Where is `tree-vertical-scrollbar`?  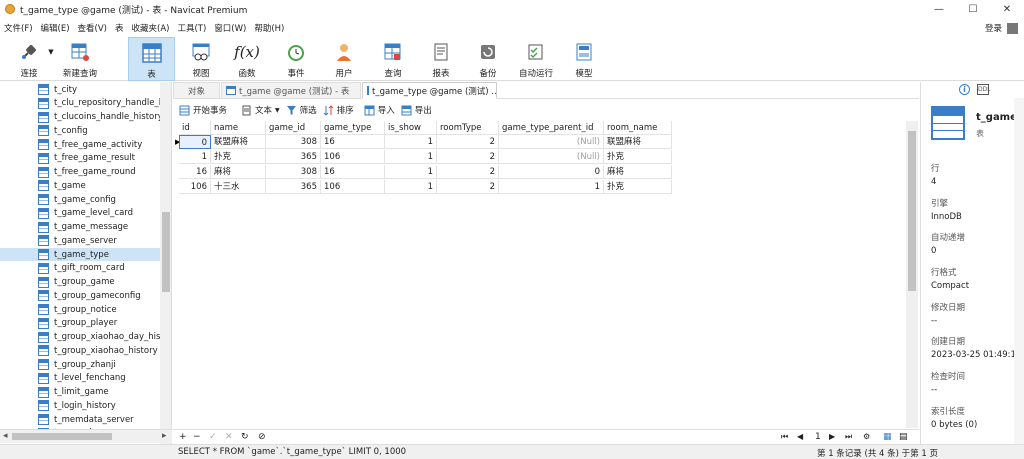 tree-vertical-scrollbar is located at coordinates (165, 263).